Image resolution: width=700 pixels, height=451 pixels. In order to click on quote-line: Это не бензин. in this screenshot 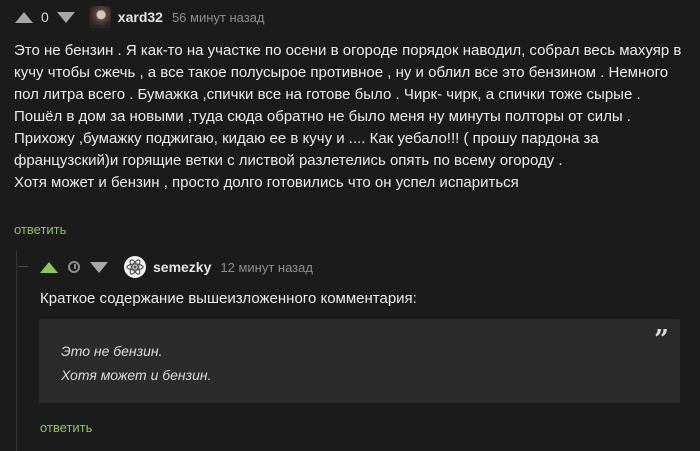, I will do `click(112, 351)`.